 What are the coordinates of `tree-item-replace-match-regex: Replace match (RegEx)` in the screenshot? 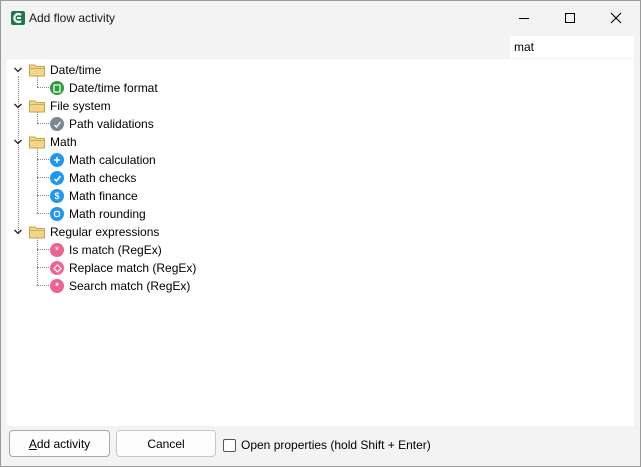 It's located at (123, 268).